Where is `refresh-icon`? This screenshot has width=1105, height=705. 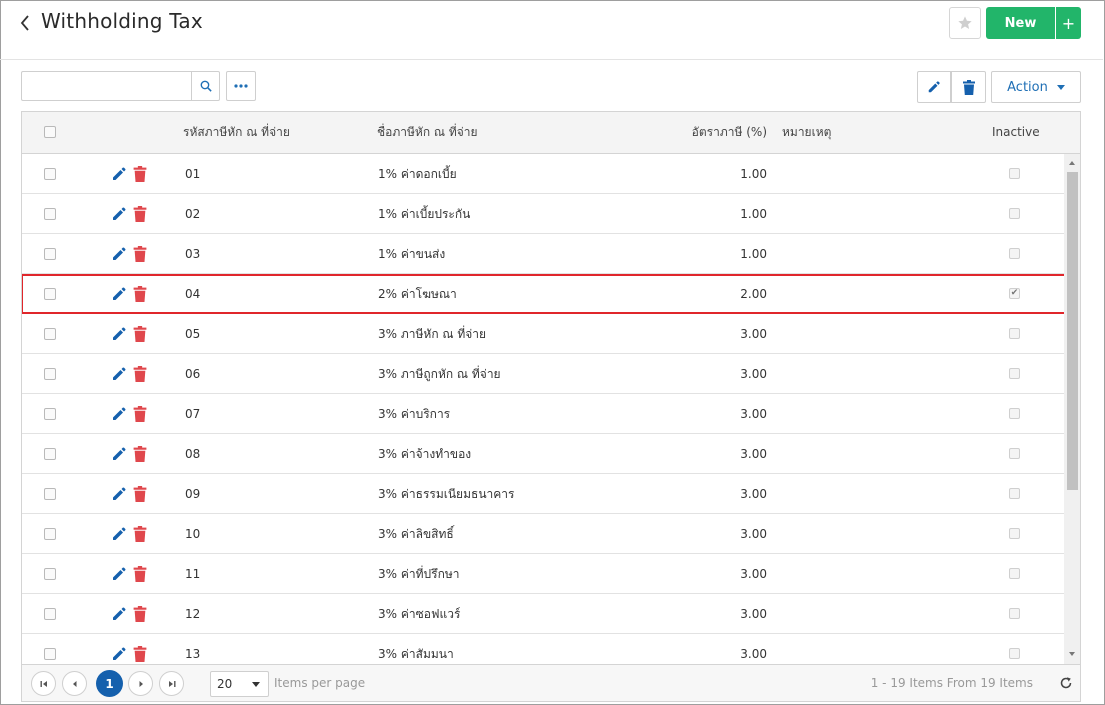
refresh-icon is located at coordinates (1066, 683).